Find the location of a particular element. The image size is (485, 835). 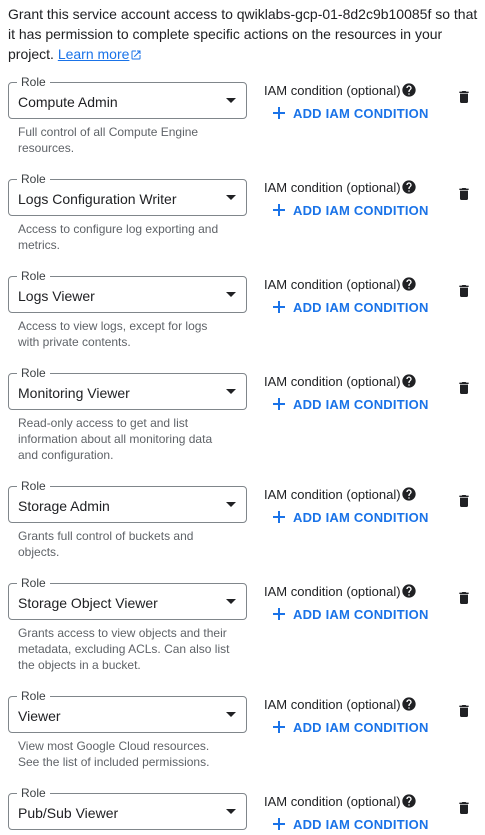

role-value: Logs Viewer is located at coordinates (56, 296).